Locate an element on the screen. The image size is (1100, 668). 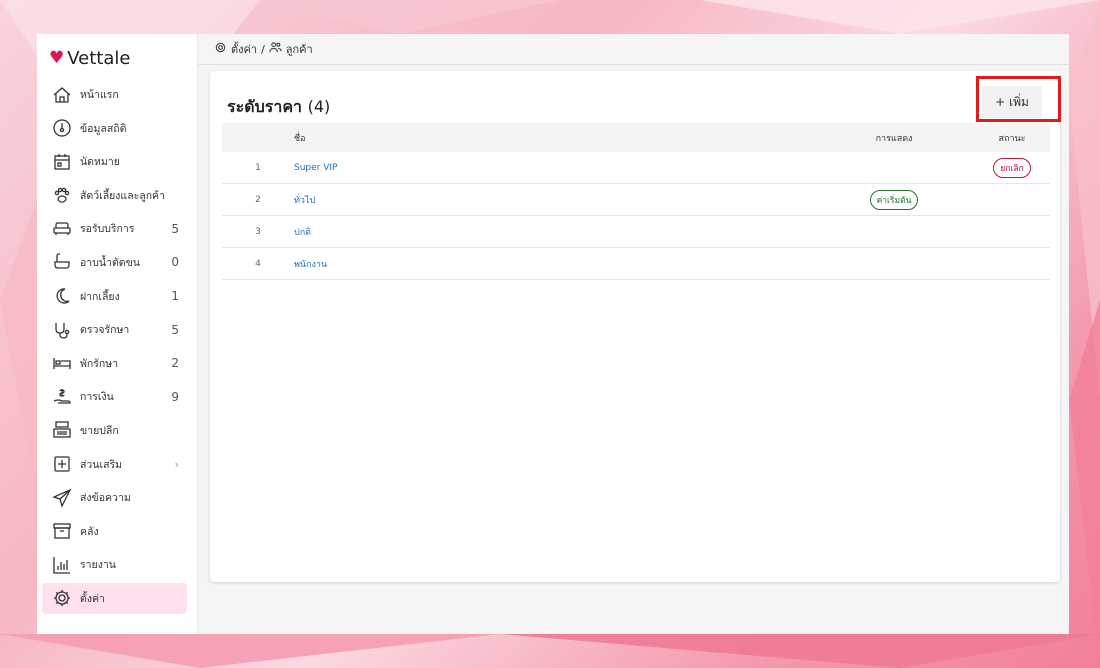
sidebar-item-label: นัดหมาย is located at coordinates (100, 162).